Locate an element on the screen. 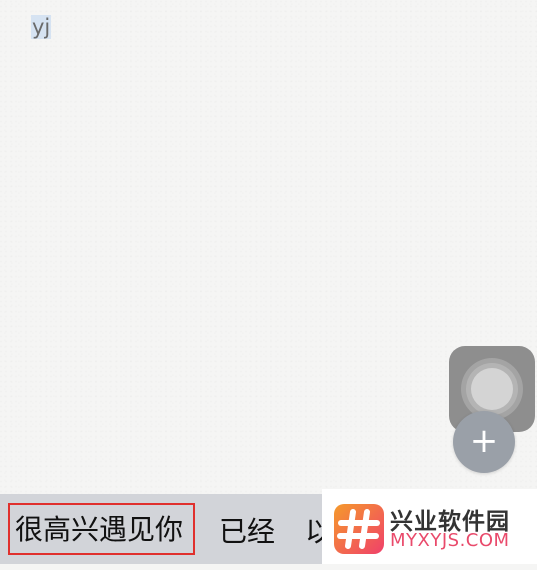 The image size is (537, 570). watermark-logo-icon is located at coordinates (359, 529).